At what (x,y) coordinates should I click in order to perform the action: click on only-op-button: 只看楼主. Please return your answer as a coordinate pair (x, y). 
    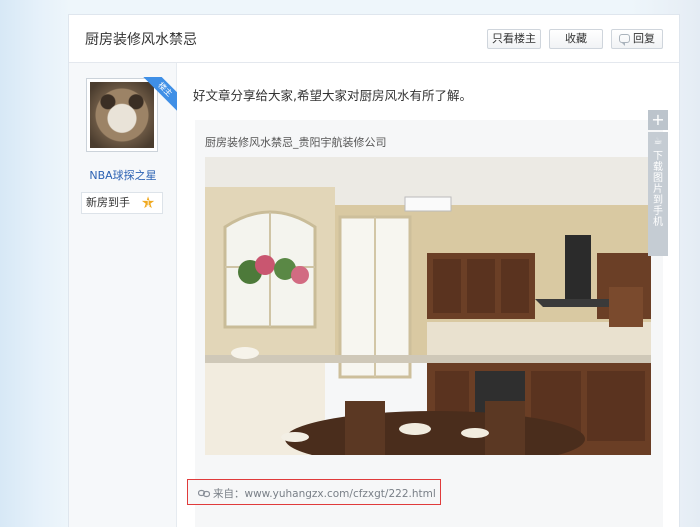
    Looking at the image, I should click on (514, 39).